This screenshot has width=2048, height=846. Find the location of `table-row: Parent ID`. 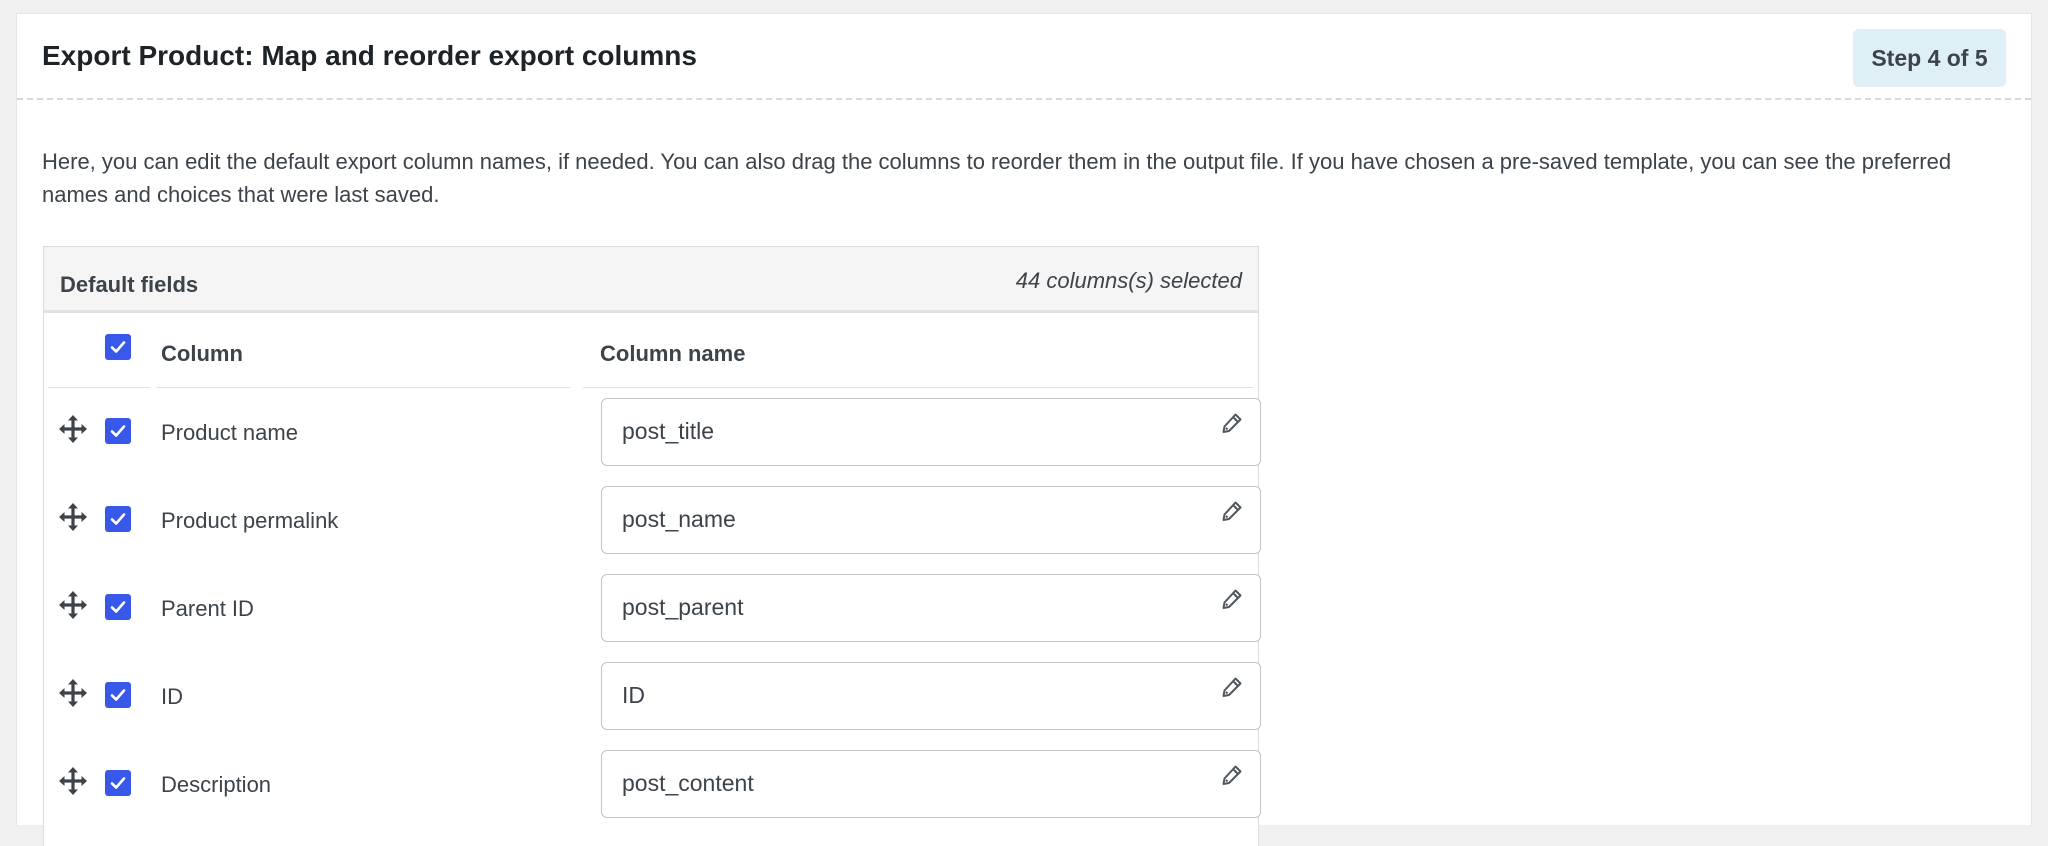

table-row: Parent ID is located at coordinates (652, 619).